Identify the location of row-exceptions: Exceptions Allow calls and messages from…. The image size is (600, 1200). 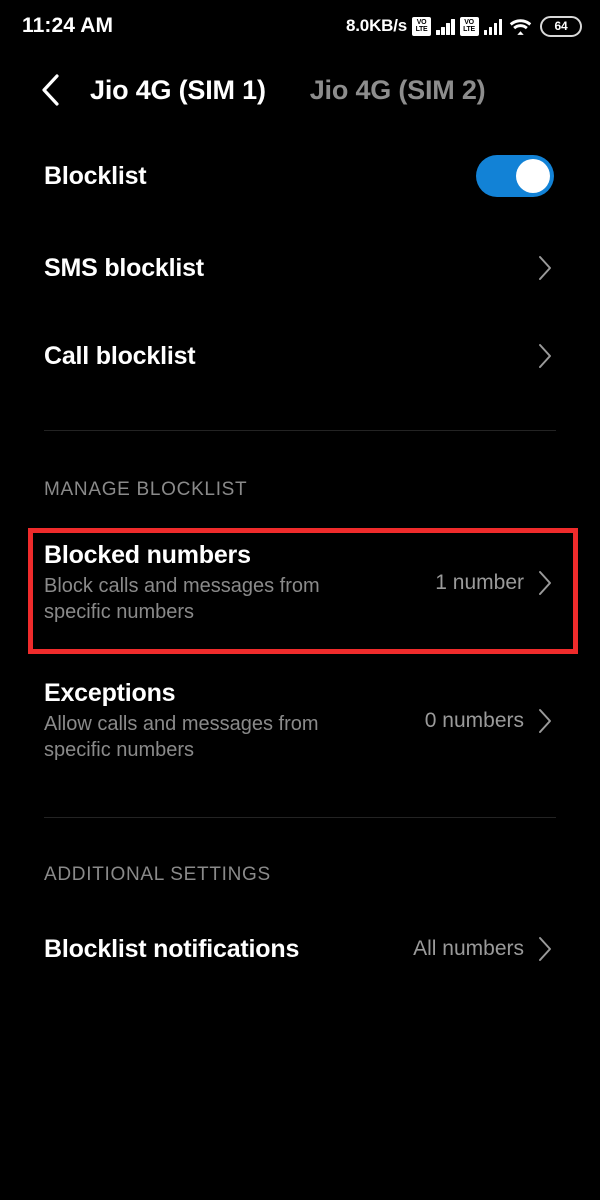
(300, 721).